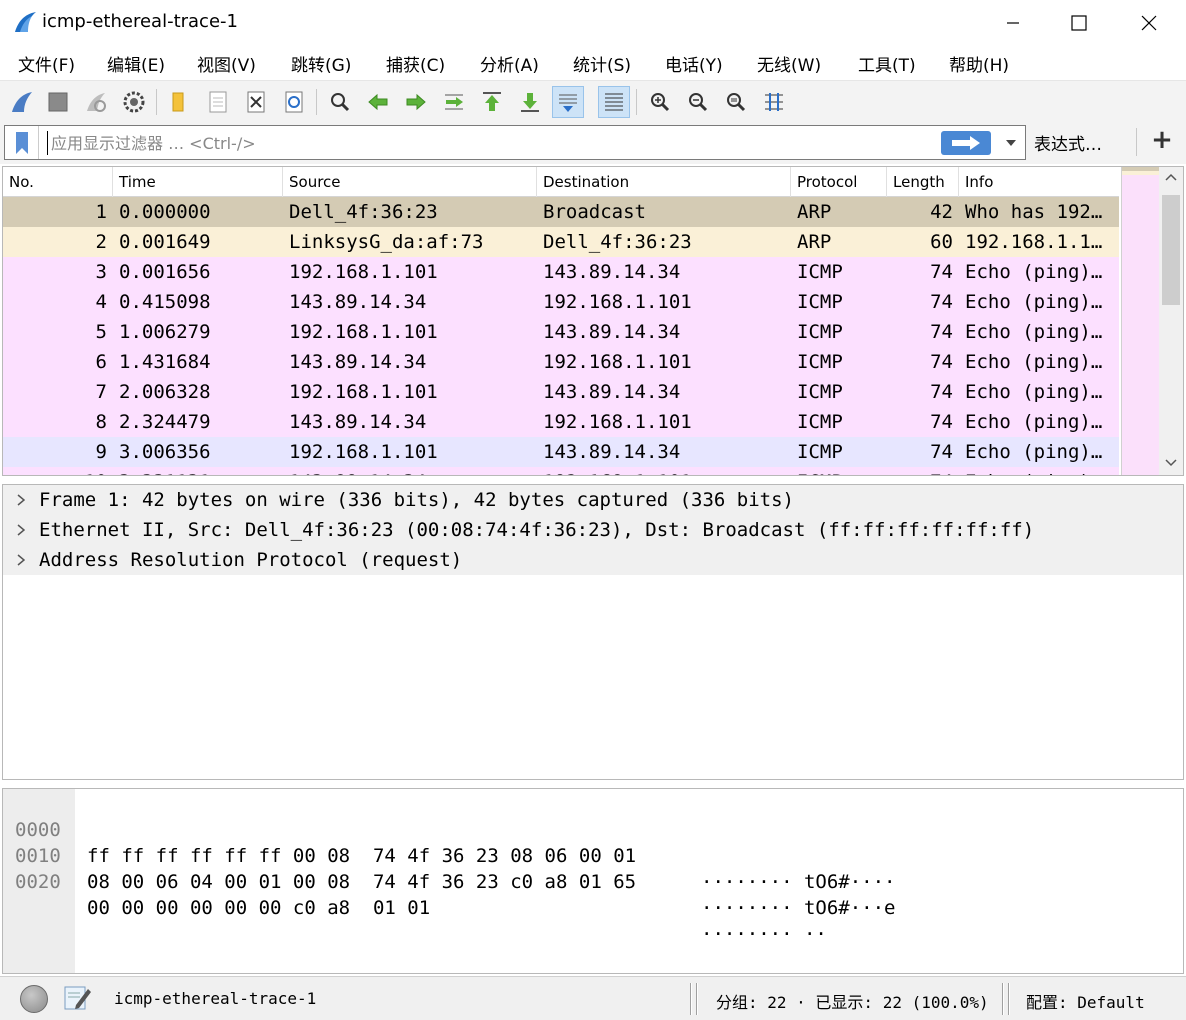  I want to click on find-packet-button, so click(340, 102).